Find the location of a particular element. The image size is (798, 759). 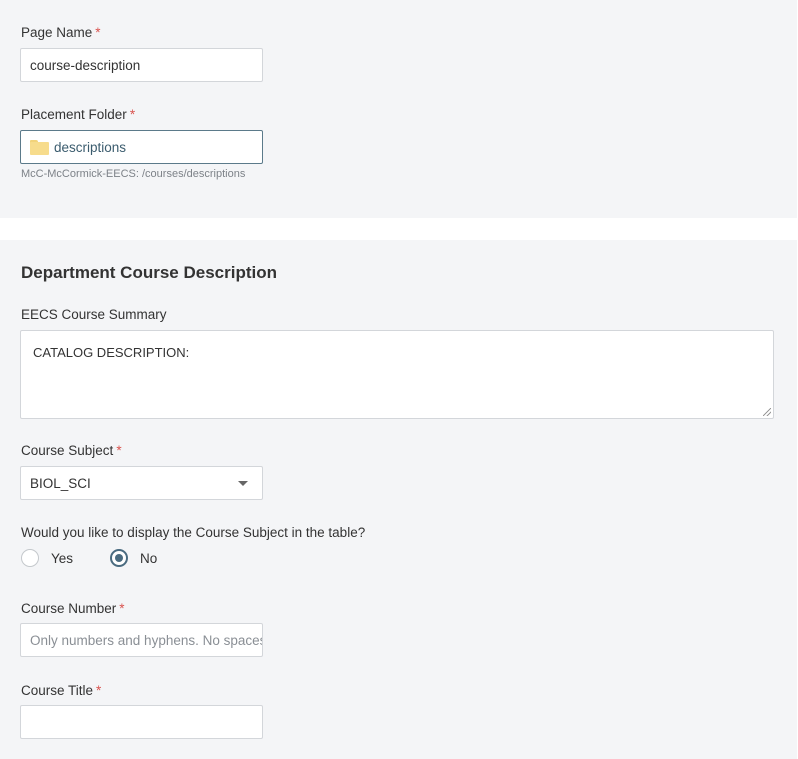

course-title-label-text: Course Title is located at coordinates (57, 690).